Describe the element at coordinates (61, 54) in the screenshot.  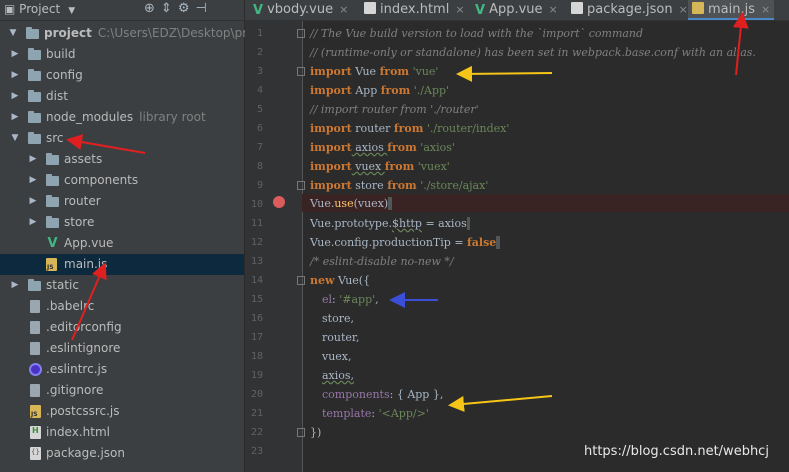
I see `tree-item-label: build` at that location.